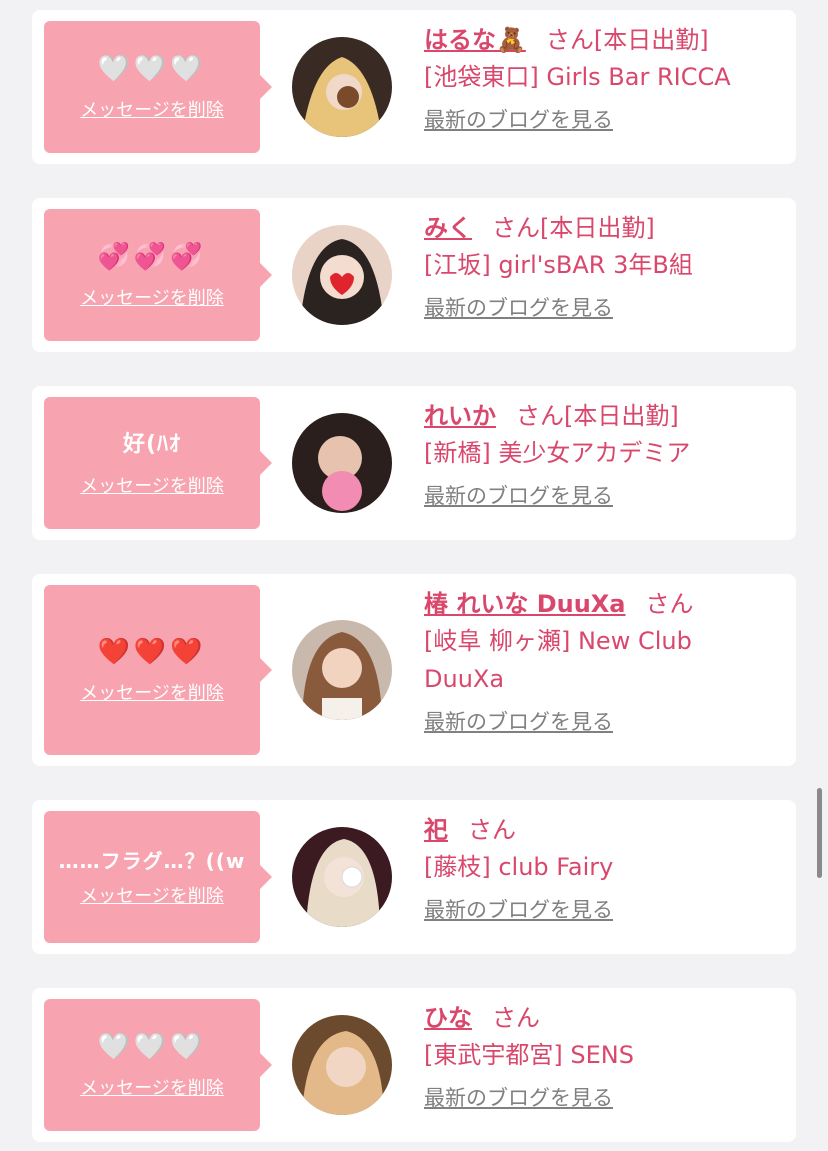 The width and height of the screenshot is (828, 1151). Describe the element at coordinates (819, 833) in the screenshot. I see `scrollbar` at that location.